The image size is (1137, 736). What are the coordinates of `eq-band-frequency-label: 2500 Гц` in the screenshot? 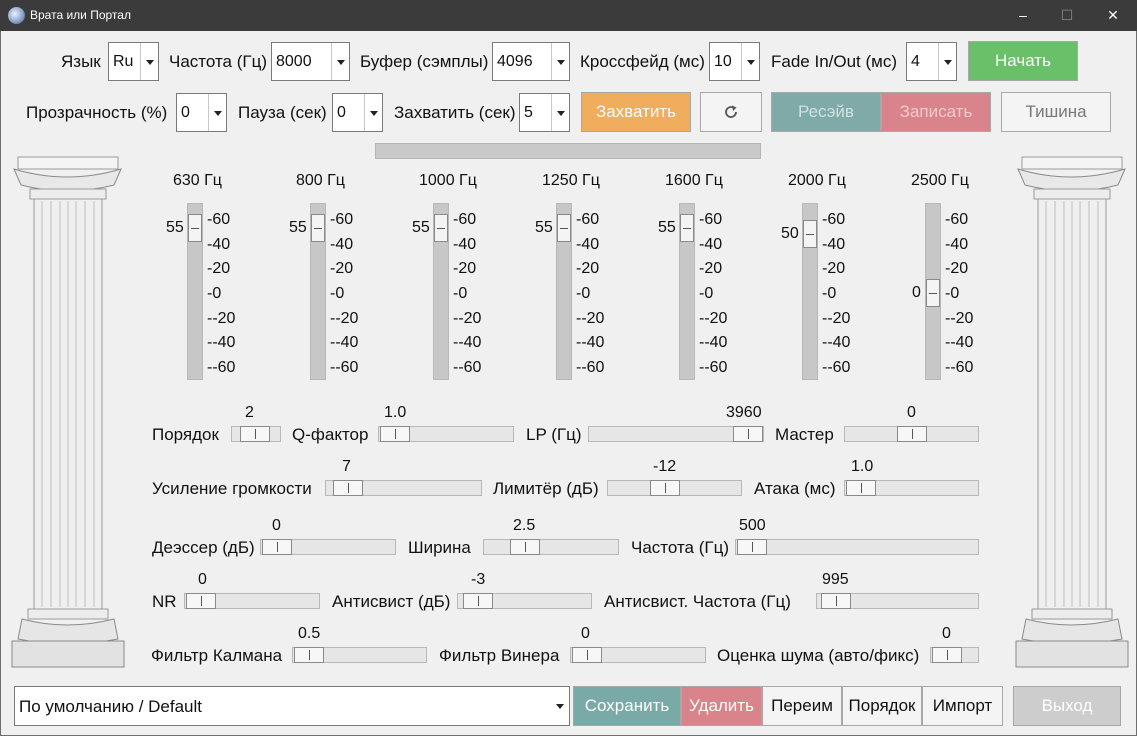 It's located at (940, 180).